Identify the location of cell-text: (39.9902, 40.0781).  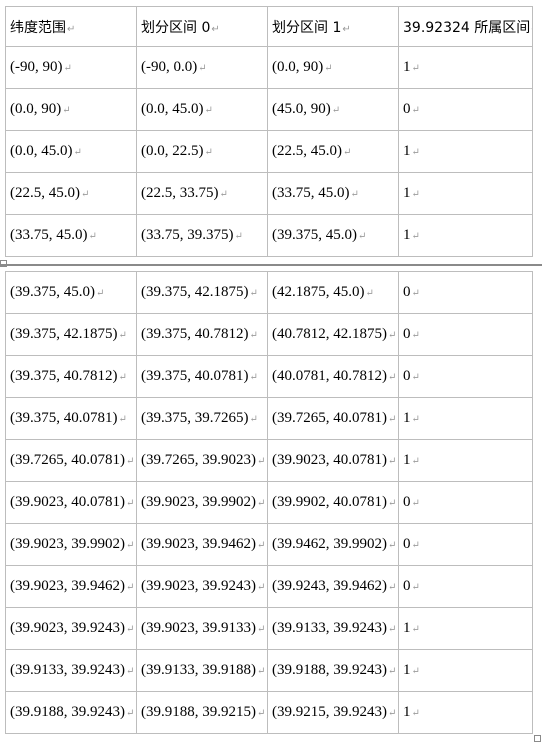
(329, 502).